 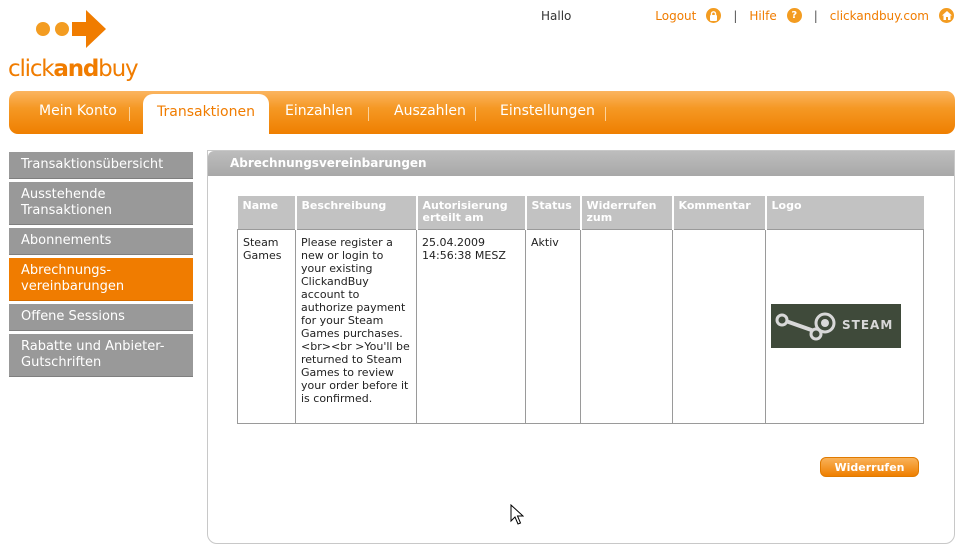 What do you see at coordinates (626, 326) in the screenshot?
I see `cell-revoked` at bounding box center [626, 326].